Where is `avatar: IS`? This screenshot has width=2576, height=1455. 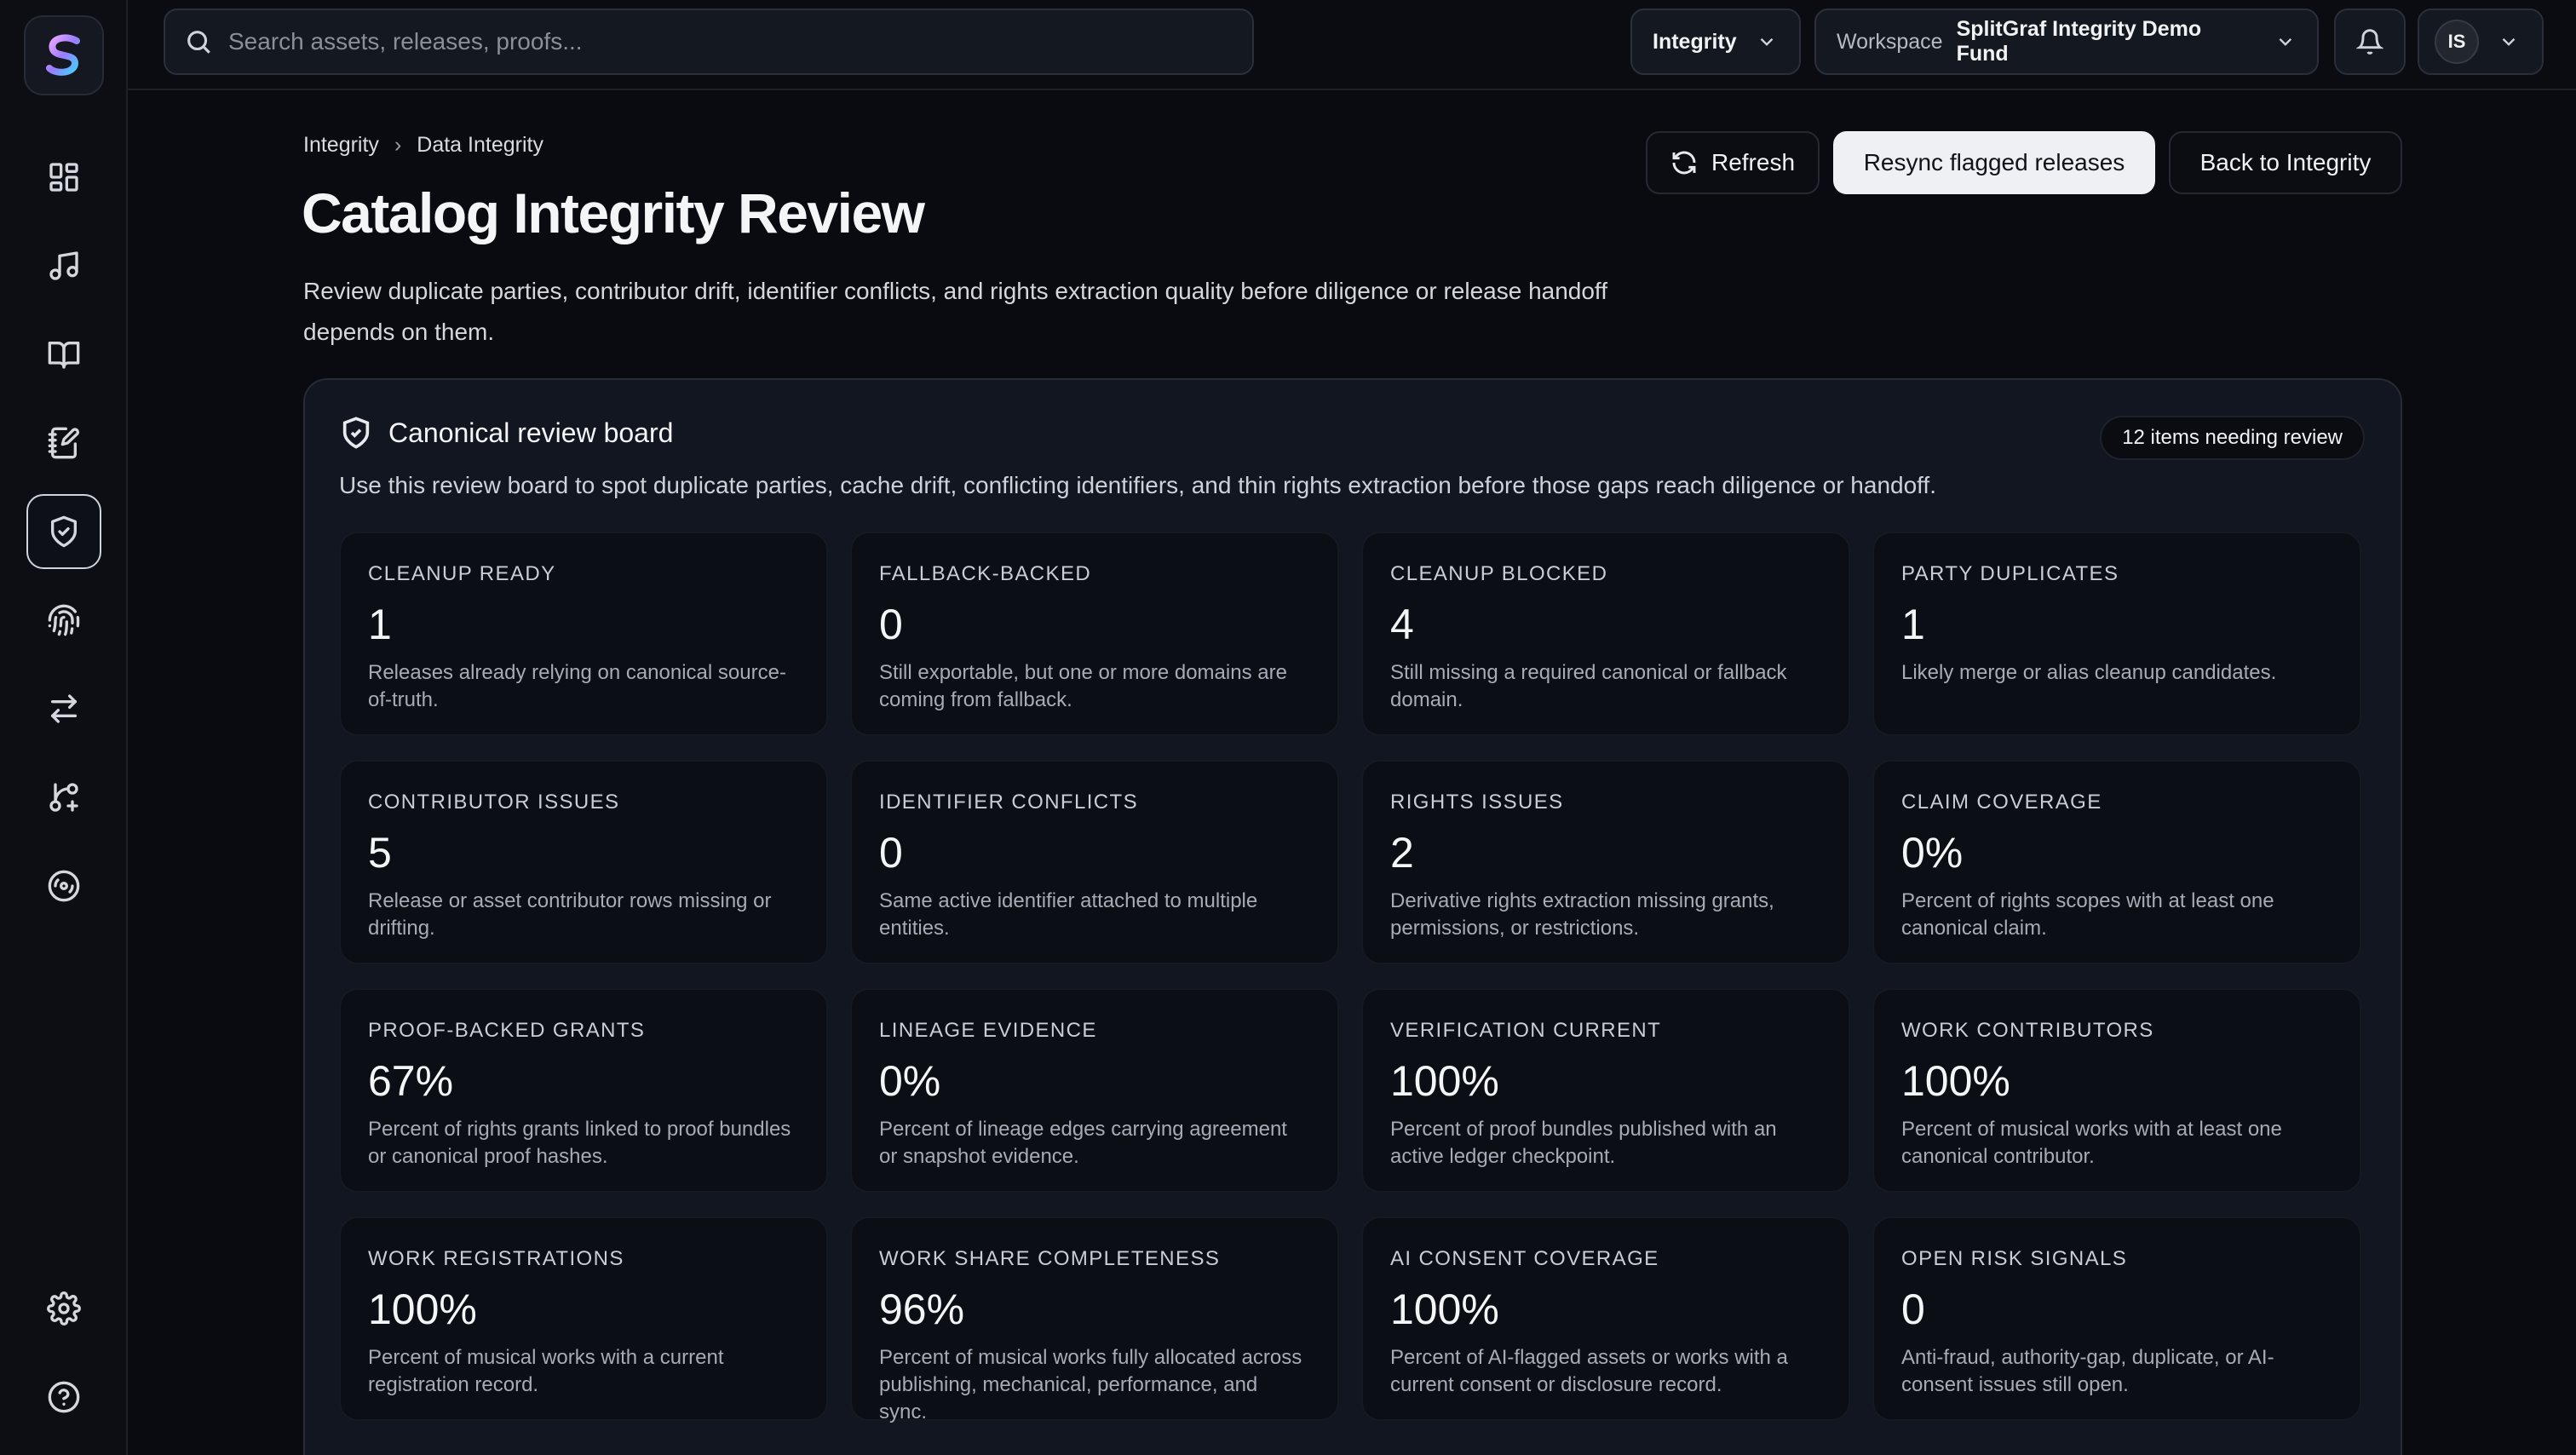 avatar: IS is located at coordinates (2457, 42).